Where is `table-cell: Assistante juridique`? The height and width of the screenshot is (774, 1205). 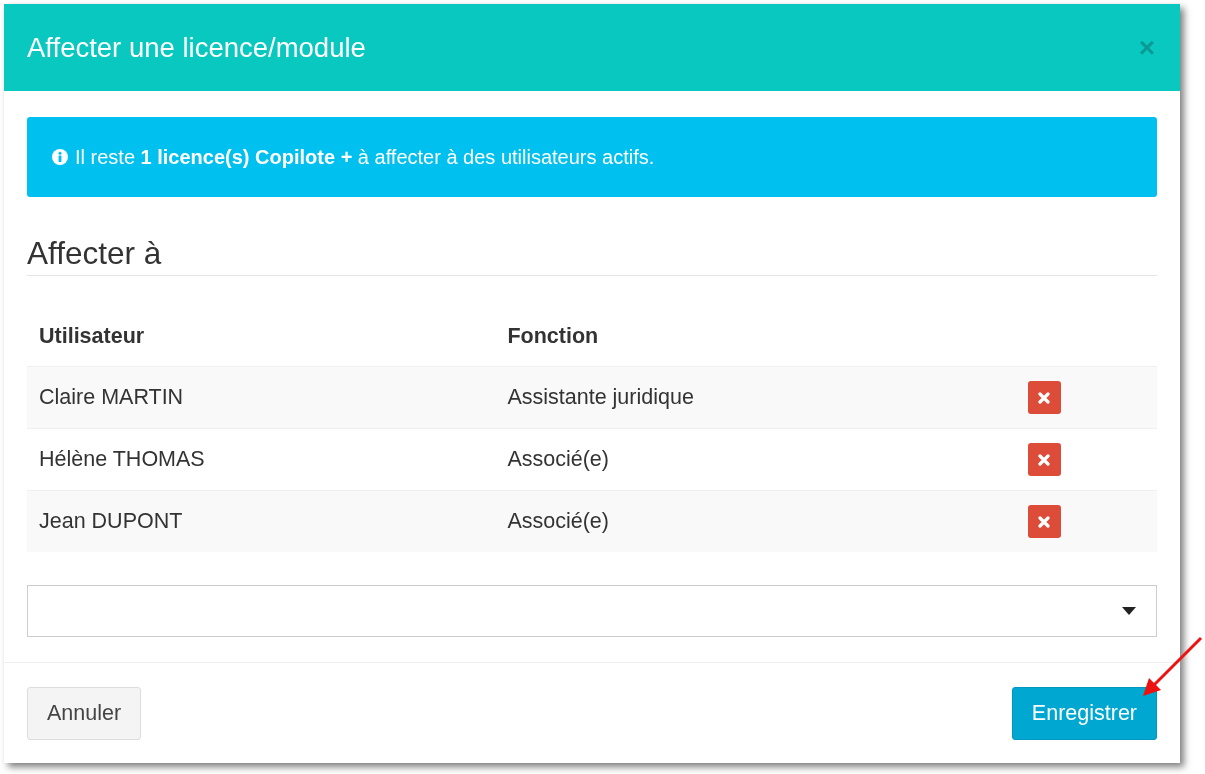
table-cell: Assistante juridique is located at coordinates (755, 397).